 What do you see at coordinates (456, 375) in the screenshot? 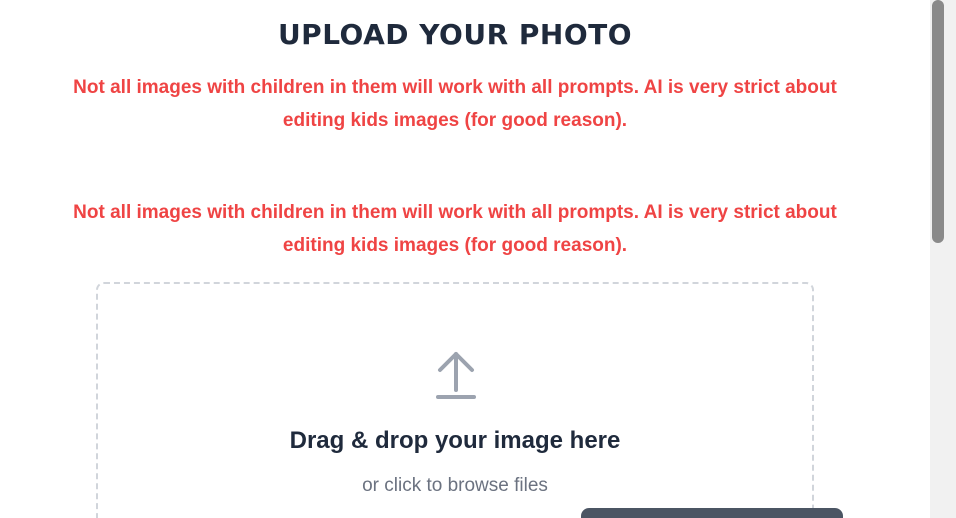
I see `upload-arrow-icon` at bounding box center [456, 375].